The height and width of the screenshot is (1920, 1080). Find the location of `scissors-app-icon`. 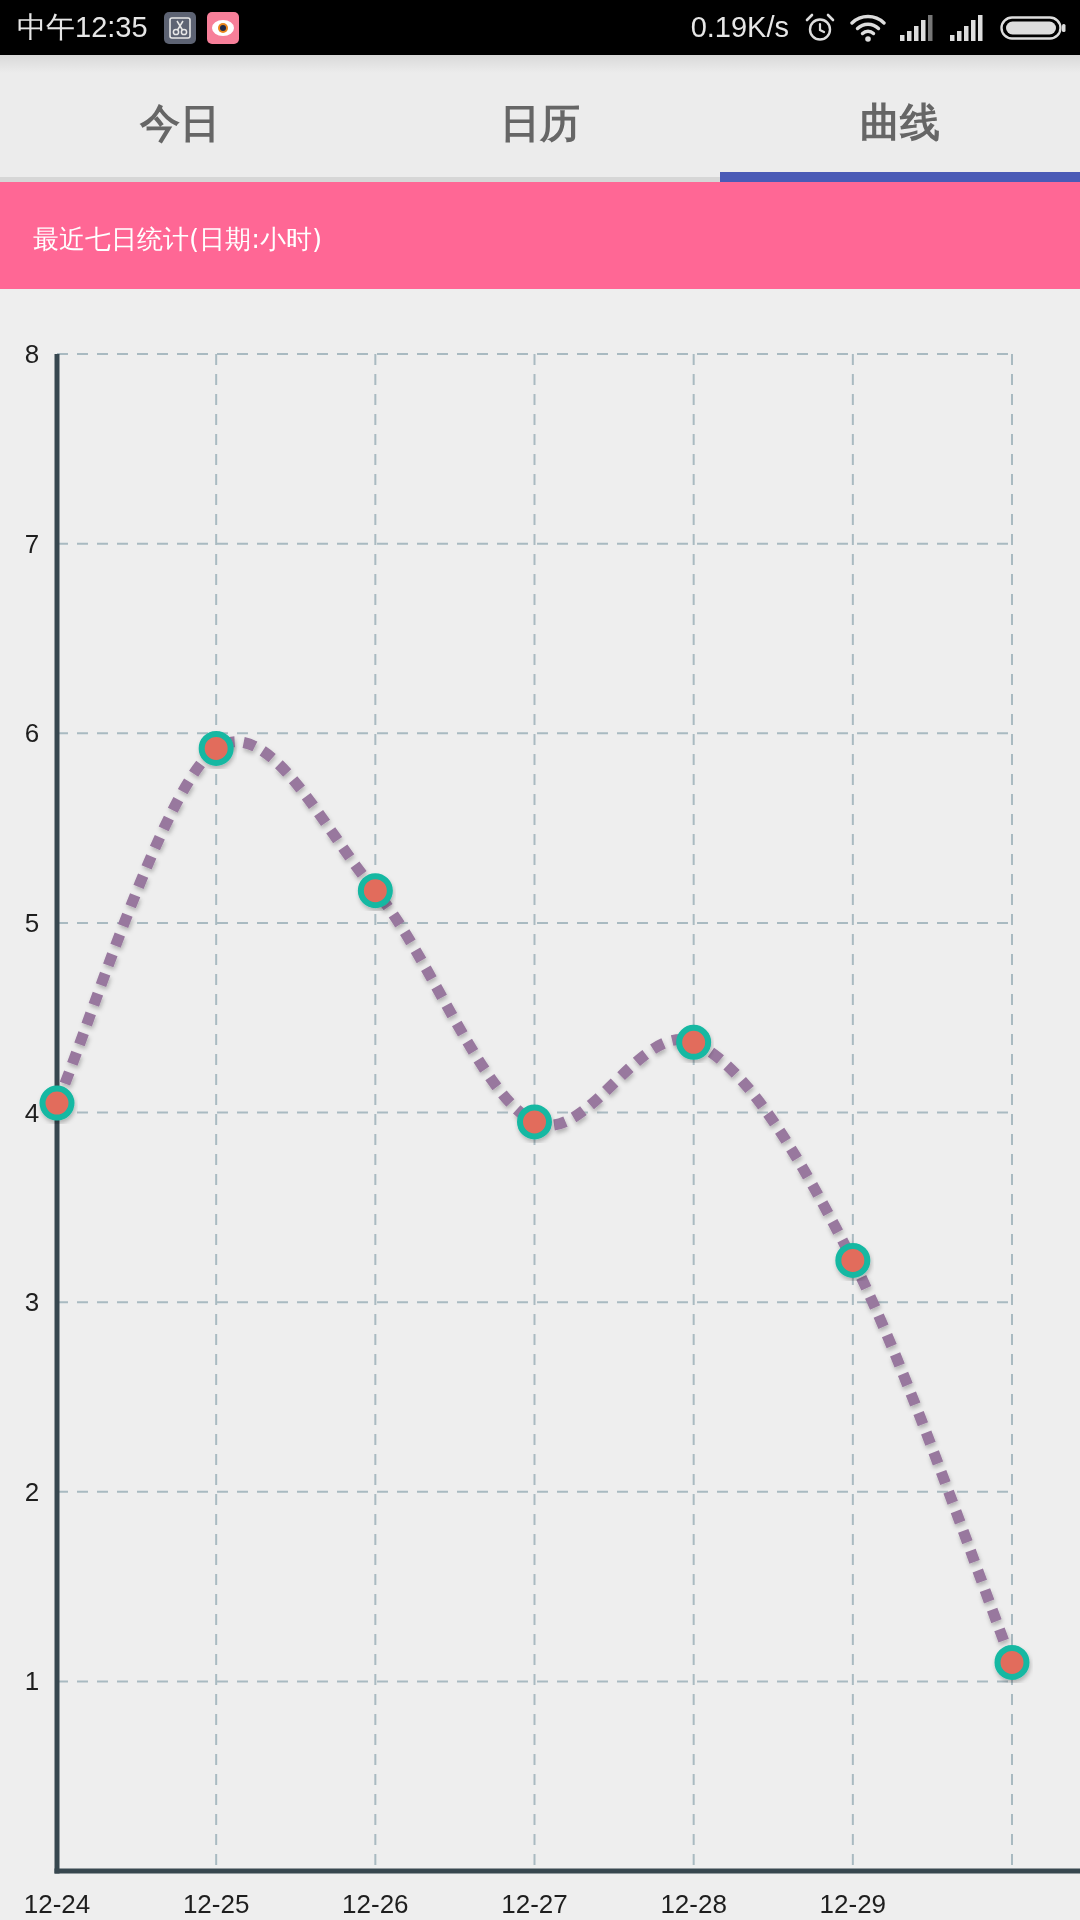

scissors-app-icon is located at coordinates (179, 27).